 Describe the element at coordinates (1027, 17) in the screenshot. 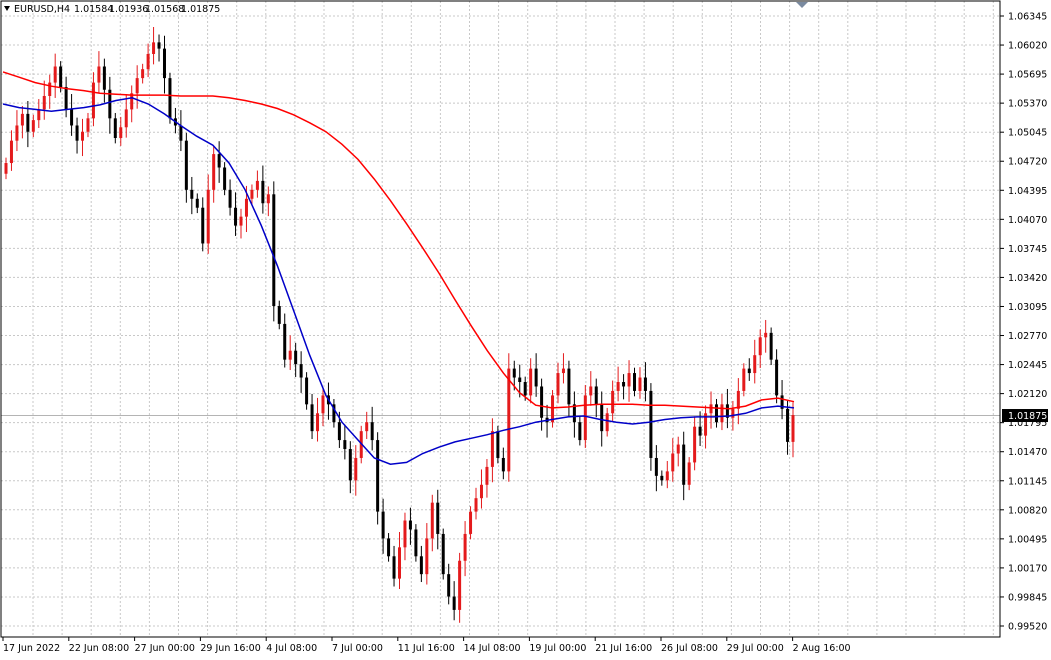

I see `y-tick-label: 1.06345` at that location.